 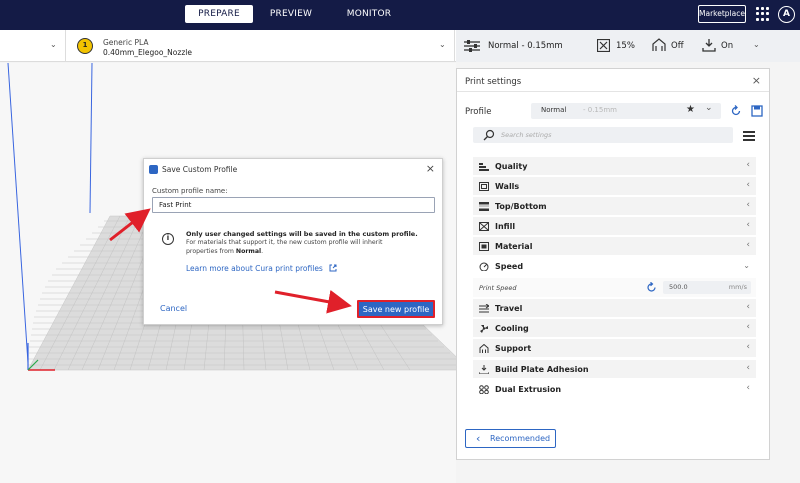 I want to click on search-icon, so click(x=489, y=135).